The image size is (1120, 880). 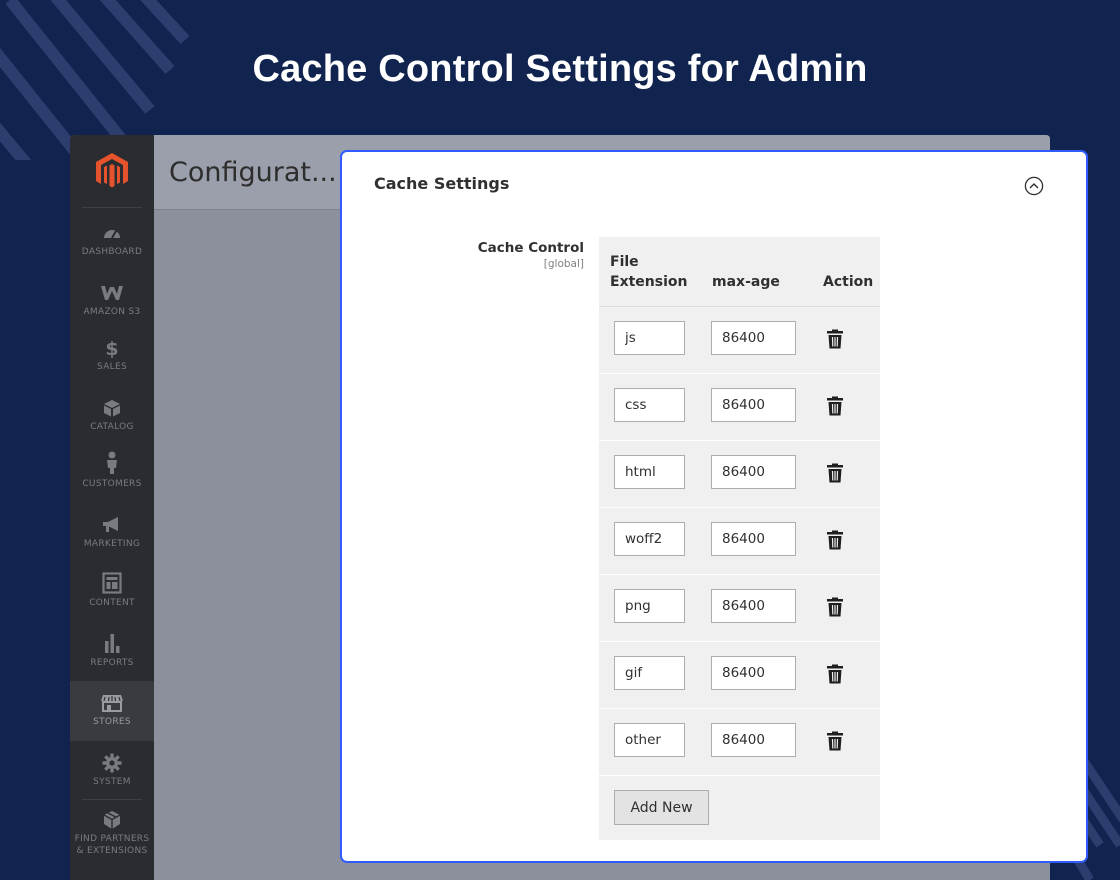 What do you see at coordinates (739, 272) in the screenshot?
I see `grid-header: File Extension max-age Action` at bounding box center [739, 272].